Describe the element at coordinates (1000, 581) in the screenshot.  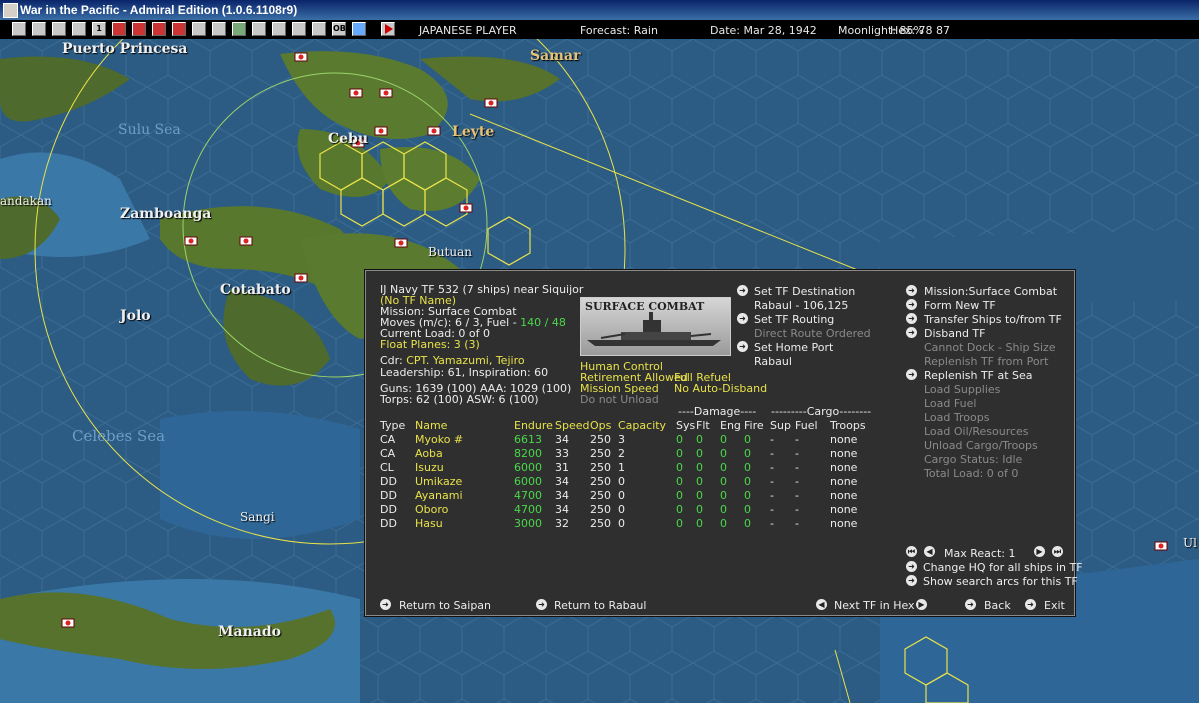
I see `show-search-arcs-button: Show search arcs for this TF` at that location.